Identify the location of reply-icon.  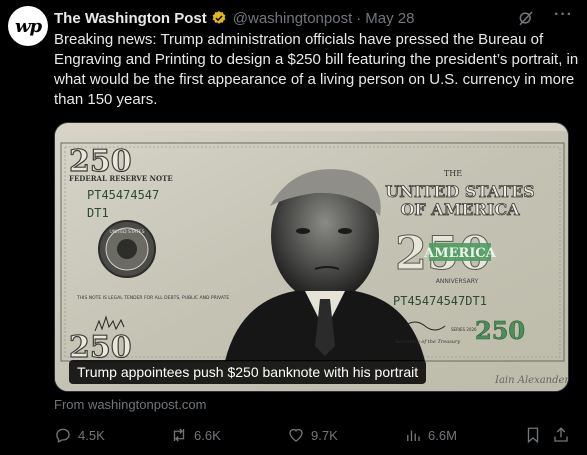
(63, 435).